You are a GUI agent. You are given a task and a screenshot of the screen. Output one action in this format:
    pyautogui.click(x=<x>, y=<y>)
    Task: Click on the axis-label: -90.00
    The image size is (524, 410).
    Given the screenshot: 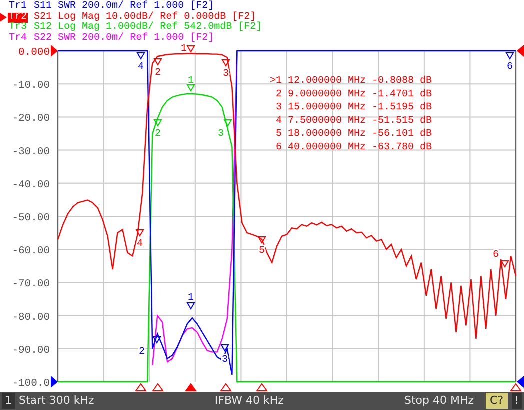 What is the action you would take?
    pyautogui.click(x=31, y=350)
    